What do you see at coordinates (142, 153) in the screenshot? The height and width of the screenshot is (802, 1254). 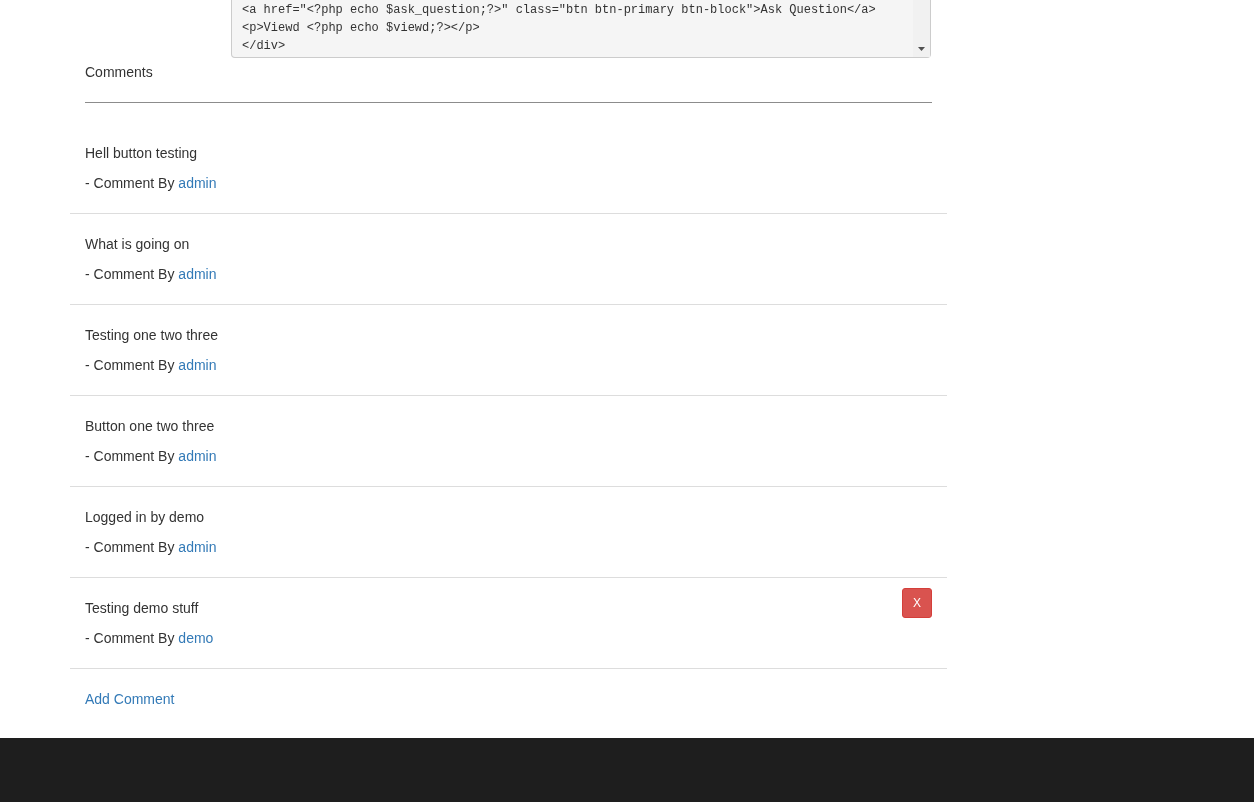 I see `comment-text: Hell button testing` at bounding box center [142, 153].